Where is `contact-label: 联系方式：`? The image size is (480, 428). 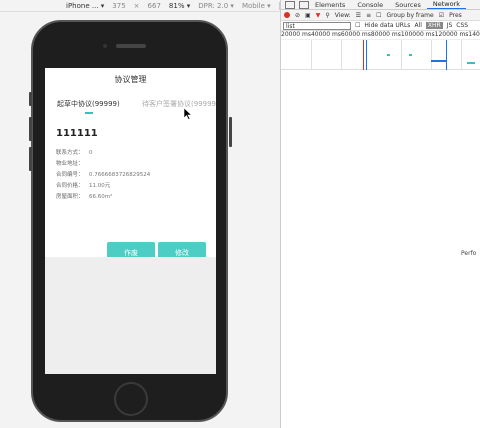 contact-label: 联系方式： is located at coordinates (70, 153).